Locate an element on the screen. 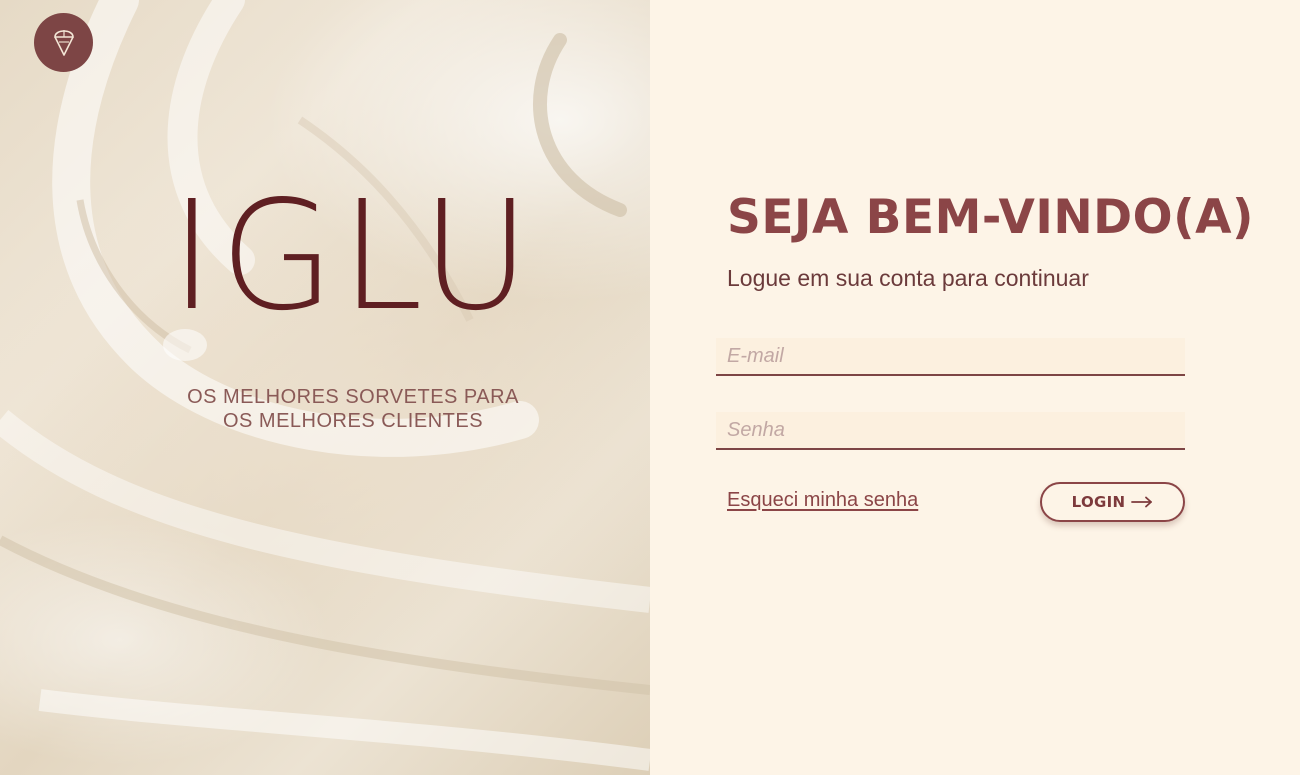 The width and height of the screenshot is (1300, 775). arrow-right-icon is located at coordinates (1142, 502).